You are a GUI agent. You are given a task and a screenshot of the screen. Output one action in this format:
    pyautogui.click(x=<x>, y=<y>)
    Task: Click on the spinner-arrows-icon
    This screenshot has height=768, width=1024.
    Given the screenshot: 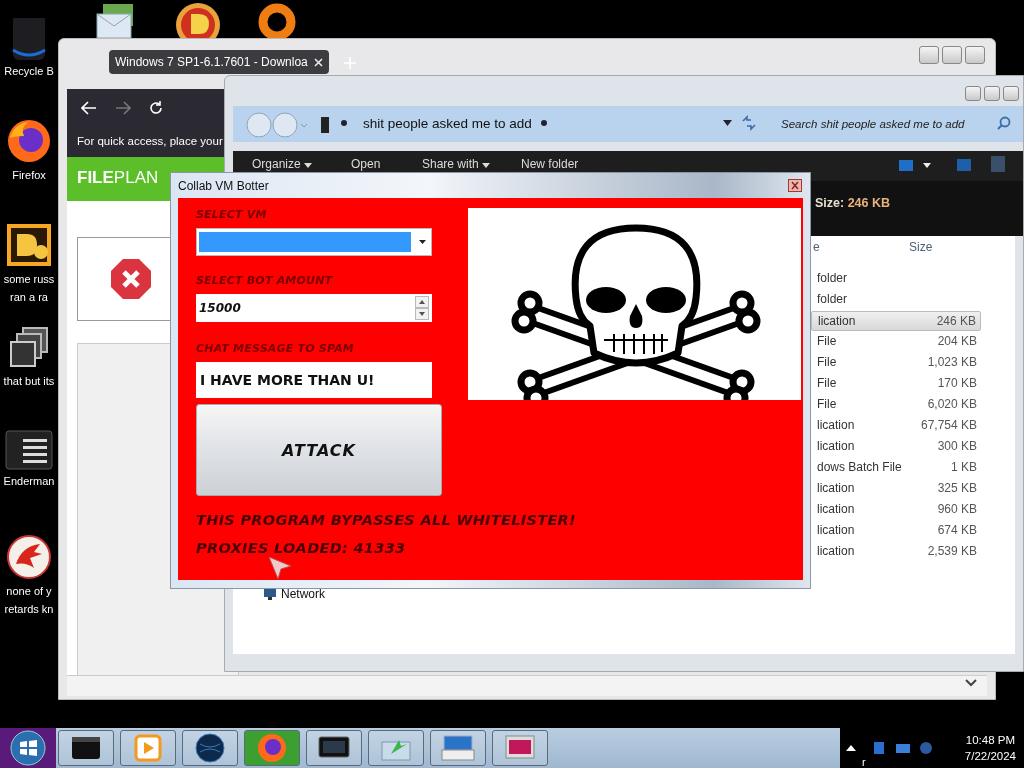 What is the action you would take?
    pyautogui.click(x=422, y=308)
    